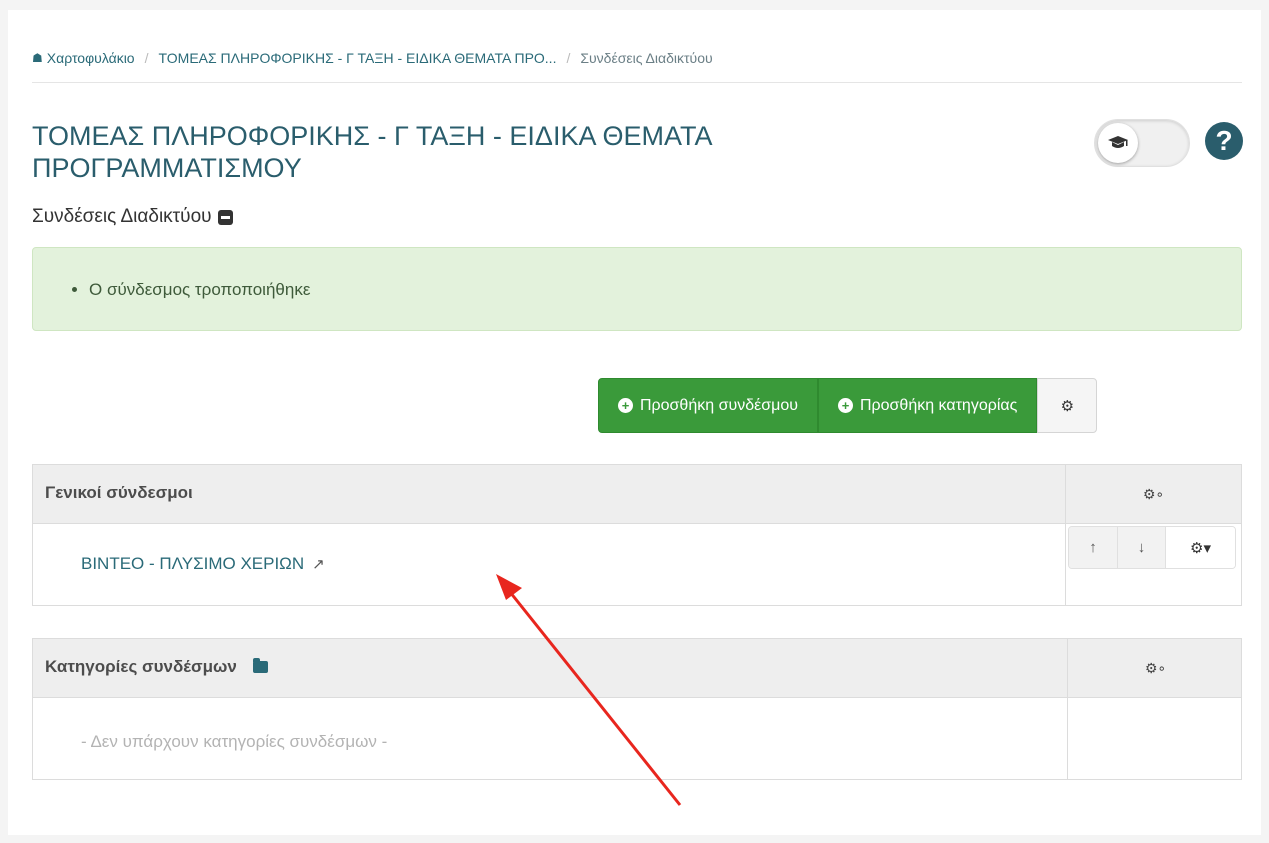  Describe the element at coordinates (1155, 738) in the screenshot. I see `row-actions` at that location.